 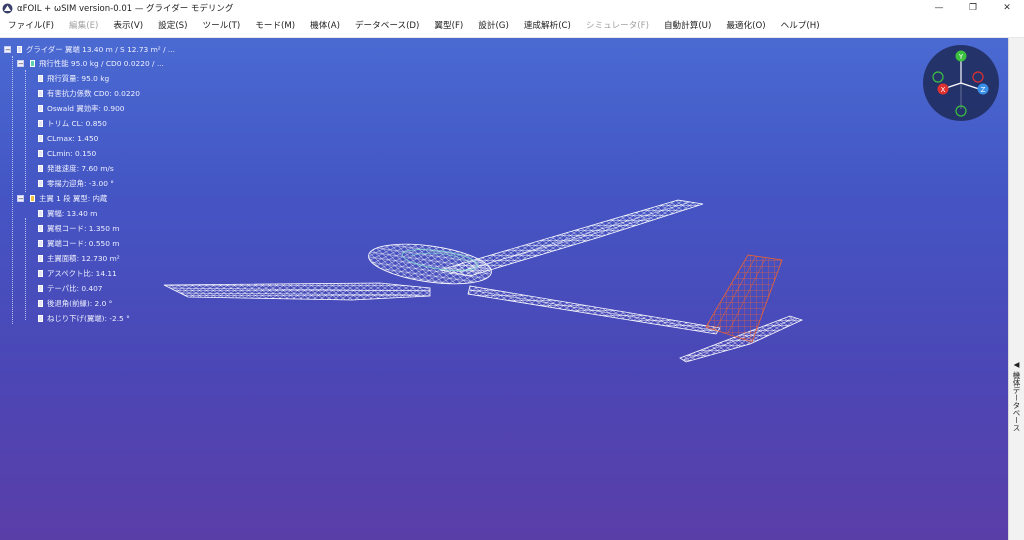 I want to click on gizmo-y-label: Y, so click(x=961, y=57).